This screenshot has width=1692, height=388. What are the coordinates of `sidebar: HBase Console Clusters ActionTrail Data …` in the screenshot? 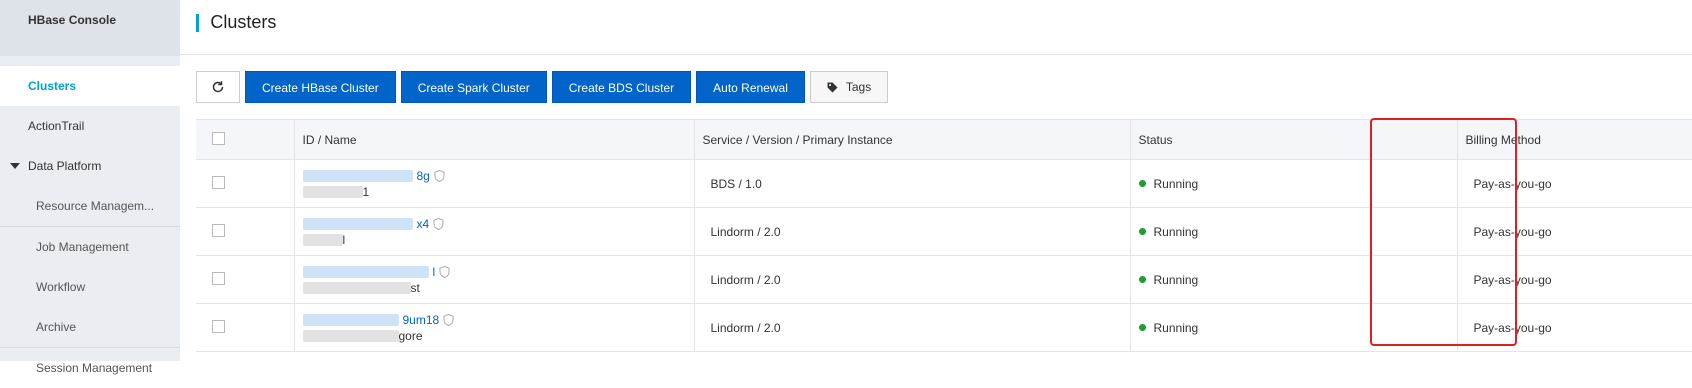 It's located at (90, 187).